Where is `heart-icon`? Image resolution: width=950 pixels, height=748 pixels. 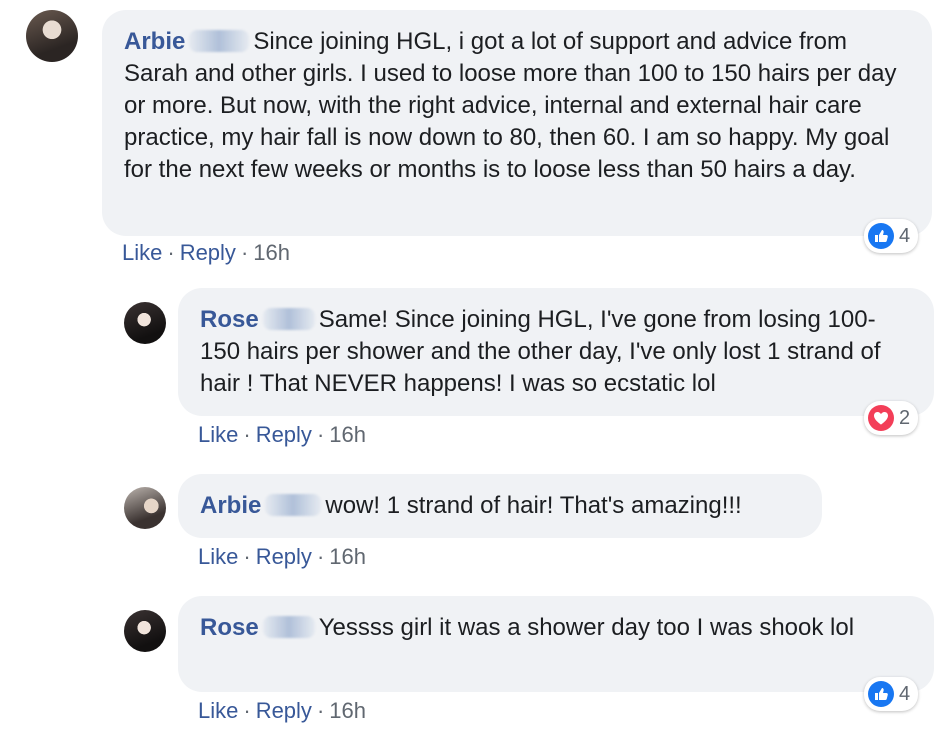 heart-icon is located at coordinates (881, 418).